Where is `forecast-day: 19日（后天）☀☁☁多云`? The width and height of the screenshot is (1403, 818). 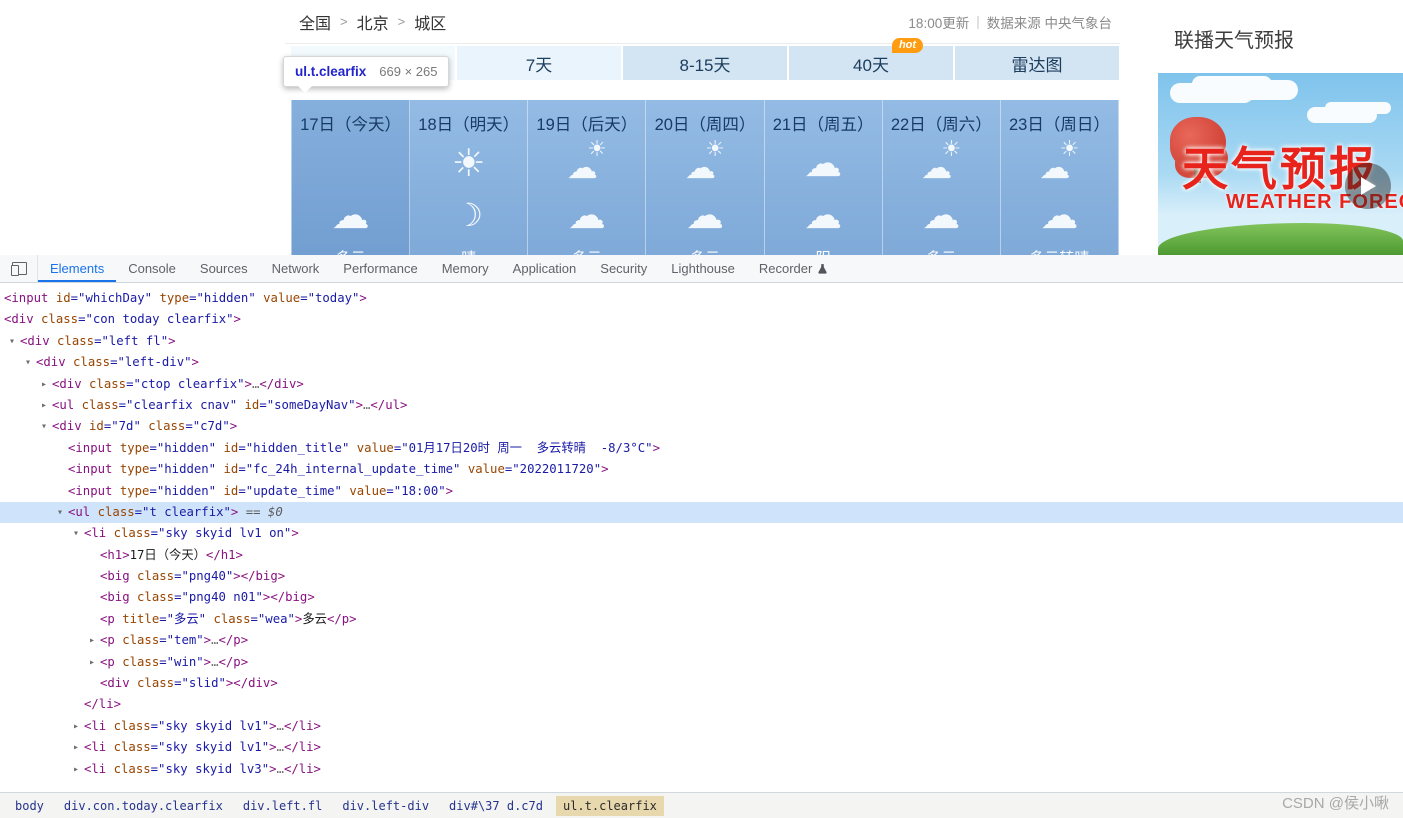 forecast-day: 19日（后天）☀☁☁多云 is located at coordinates (587, 177).